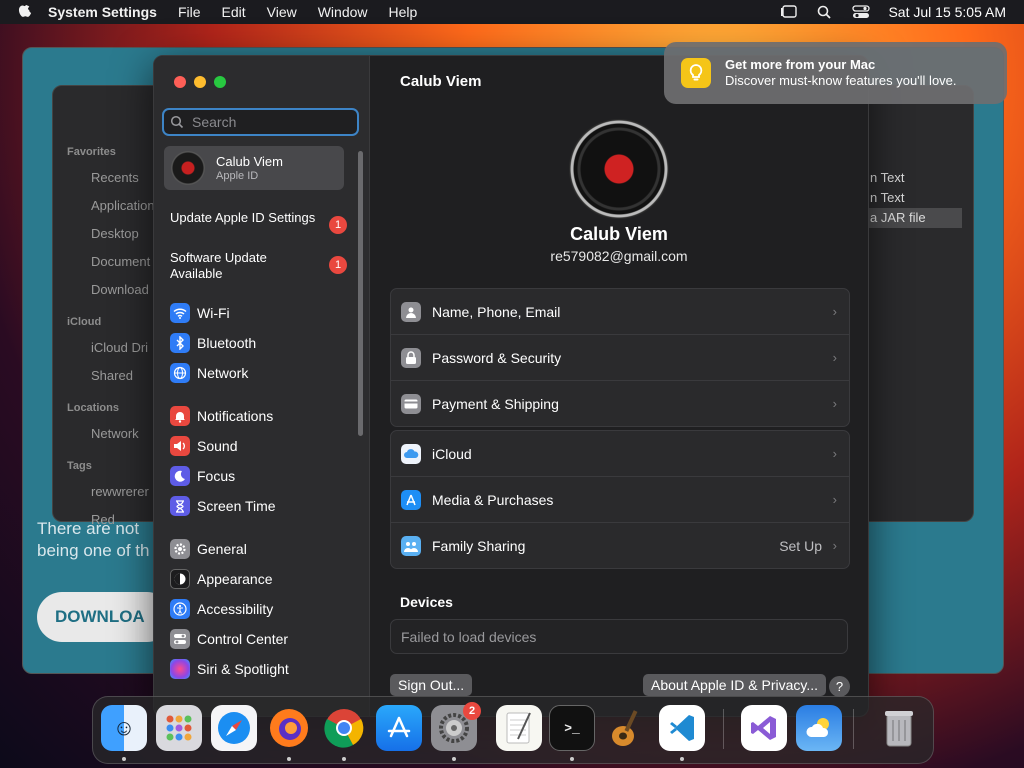 This screenshot has height=768, width=1024. What do you see at coordinates (272, 122) in the screenshot?
I see `search-input` at bounding box center [272, 122].